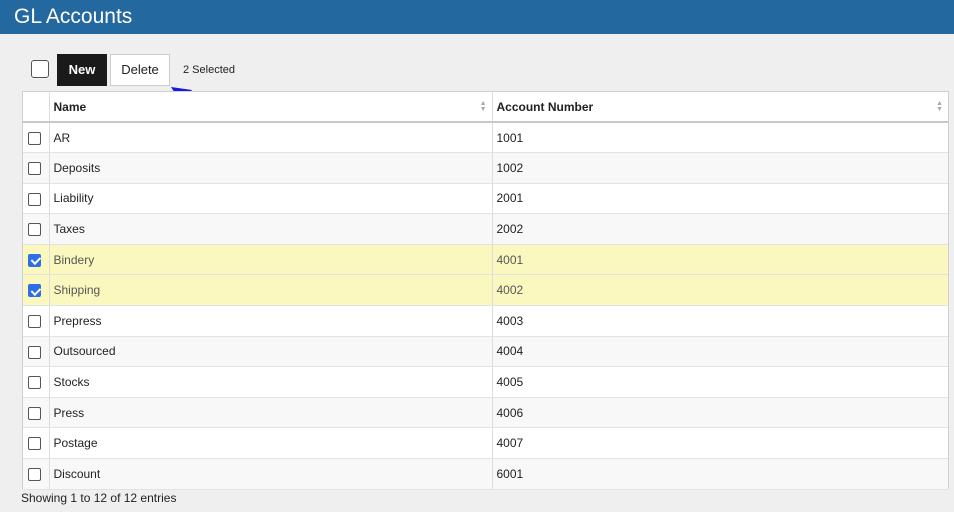  I want to click on page-header: GL Accounts, so click(477, 17).